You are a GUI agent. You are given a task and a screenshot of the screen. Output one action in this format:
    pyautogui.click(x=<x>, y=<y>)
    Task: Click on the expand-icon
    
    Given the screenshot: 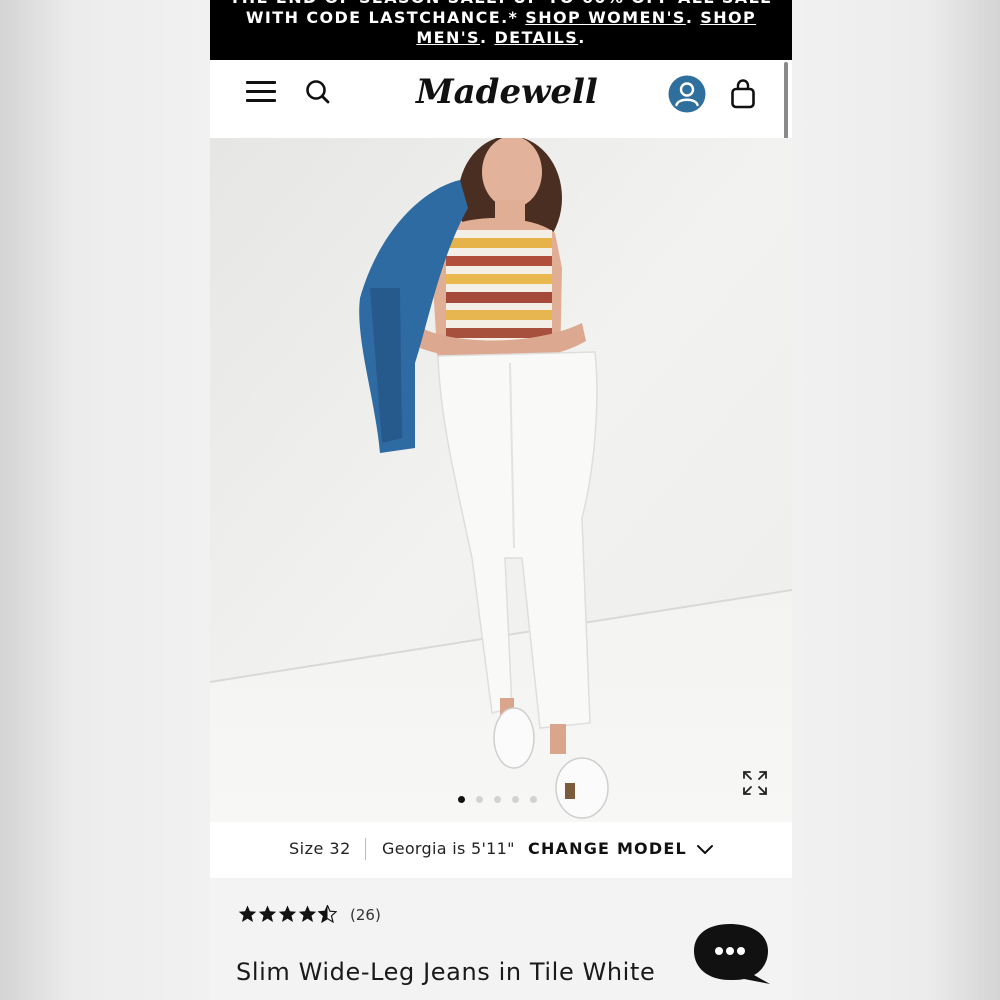 What is the action you would take?
    pyautogui.click(x=755, y=783)
    